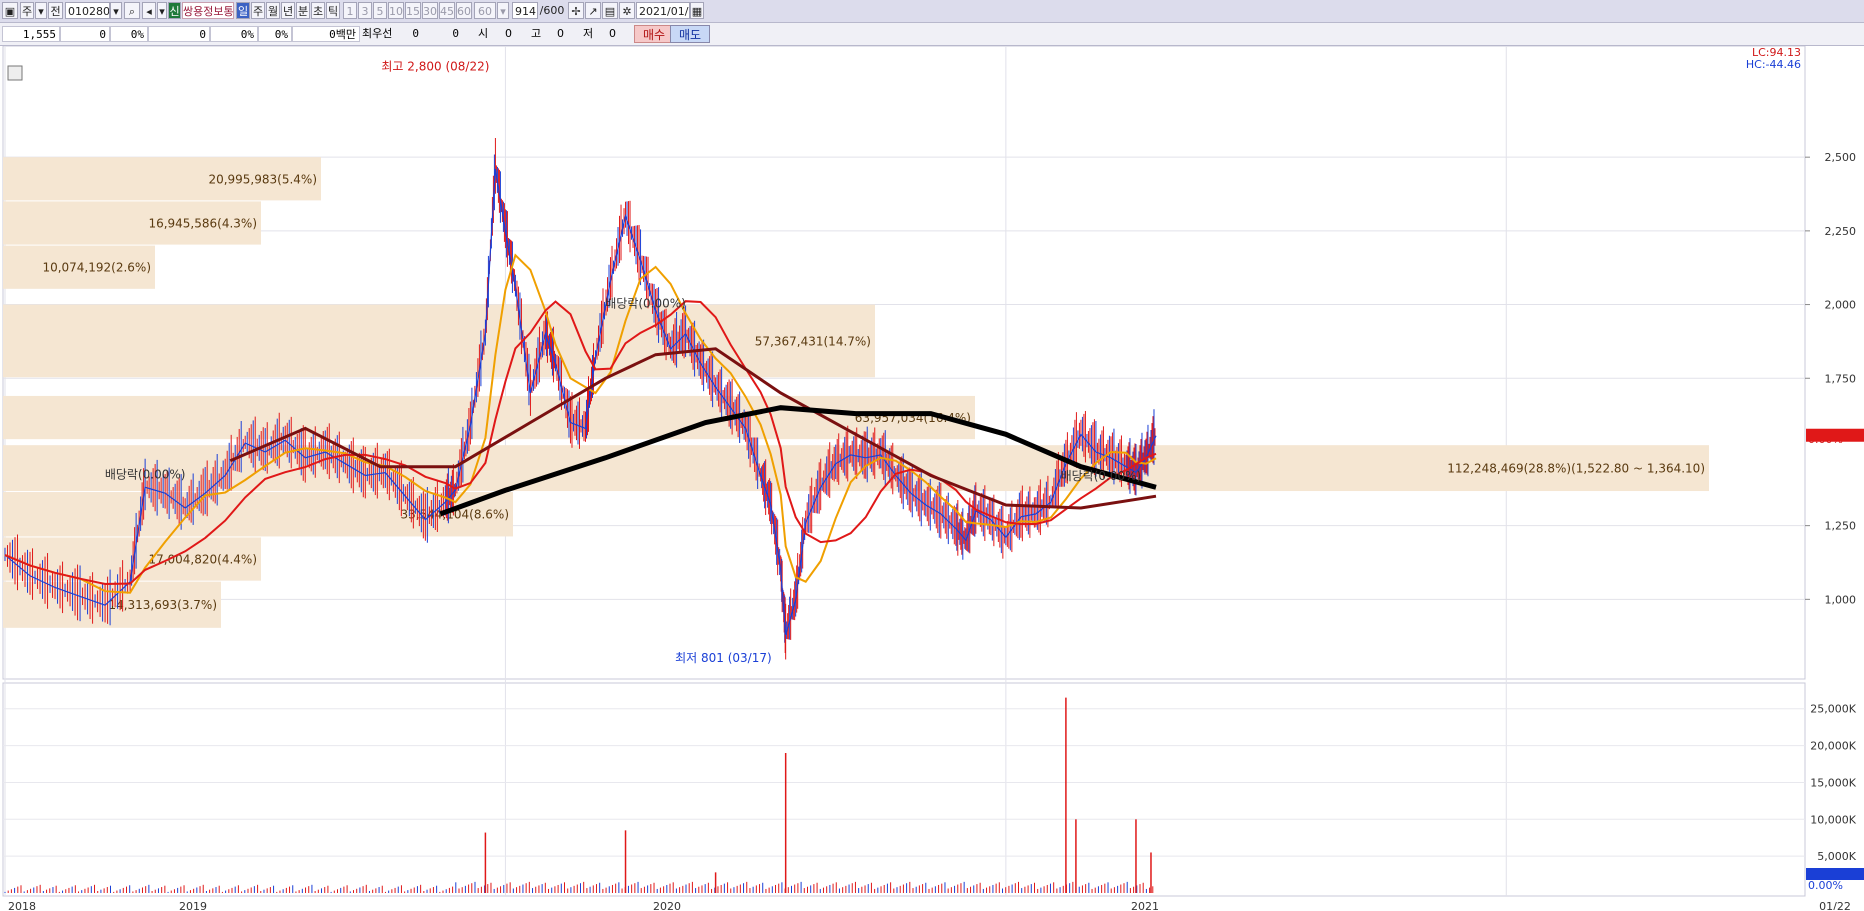 The image size is (1864, 911). What do you see at coordinates (723, 658) in the screenshot?
I see `low-marker: 최저 801 (03/17)` at bounding box center [723, 658].